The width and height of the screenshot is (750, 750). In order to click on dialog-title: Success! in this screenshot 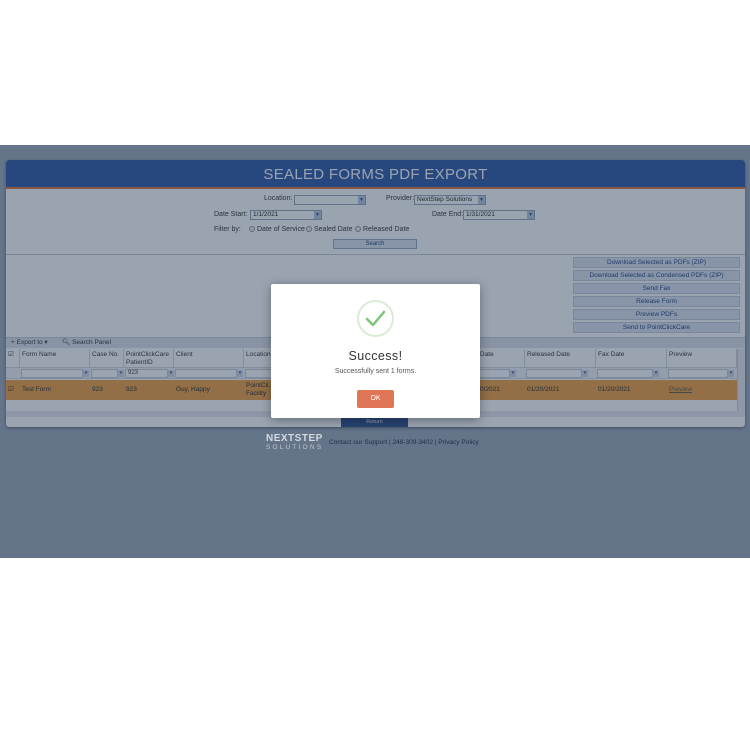, I will do `click(375, 356)`.